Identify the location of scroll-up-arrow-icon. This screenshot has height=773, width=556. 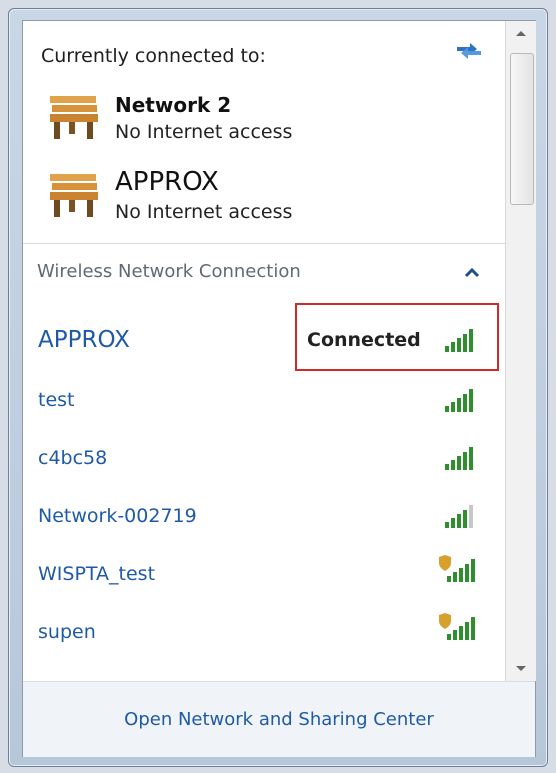
(521, 33).